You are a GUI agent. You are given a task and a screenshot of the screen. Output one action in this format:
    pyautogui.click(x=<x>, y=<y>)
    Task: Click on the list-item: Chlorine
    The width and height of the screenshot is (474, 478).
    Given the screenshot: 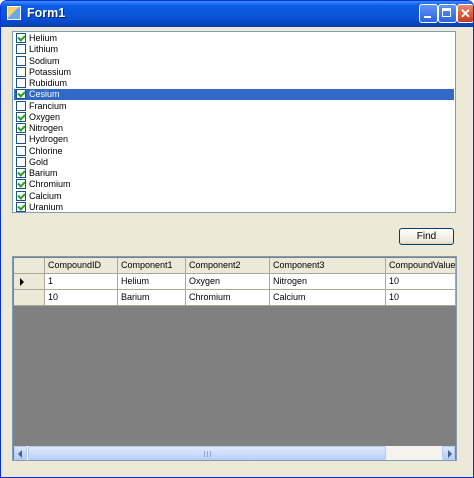 What is the action you would take?
    pyautogui.click(x=234, y=151)
    